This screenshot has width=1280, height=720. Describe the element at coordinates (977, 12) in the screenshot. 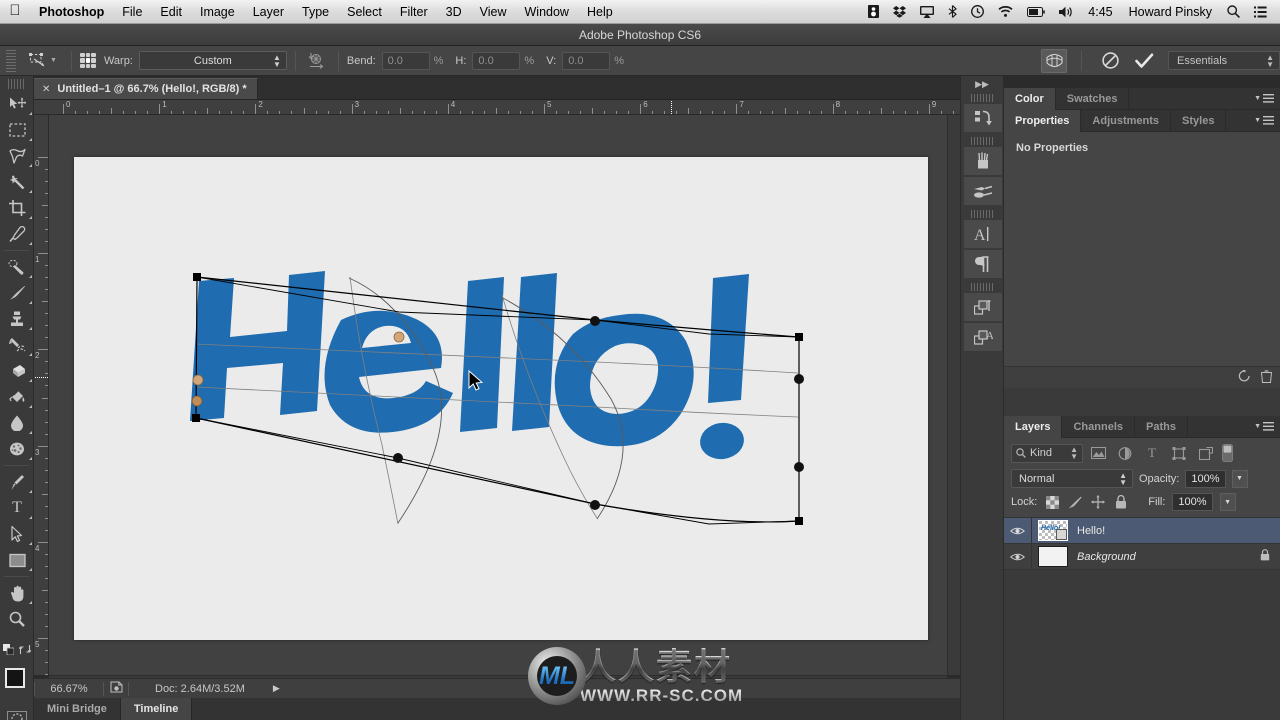

I see `timemachine-icon` at that location.